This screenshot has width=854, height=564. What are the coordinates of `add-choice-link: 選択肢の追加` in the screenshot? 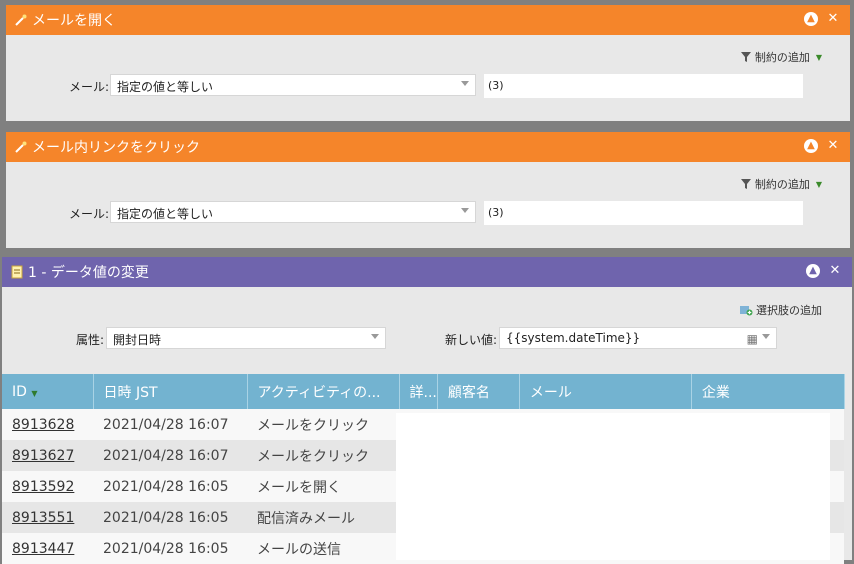 It's located at (780, 310).